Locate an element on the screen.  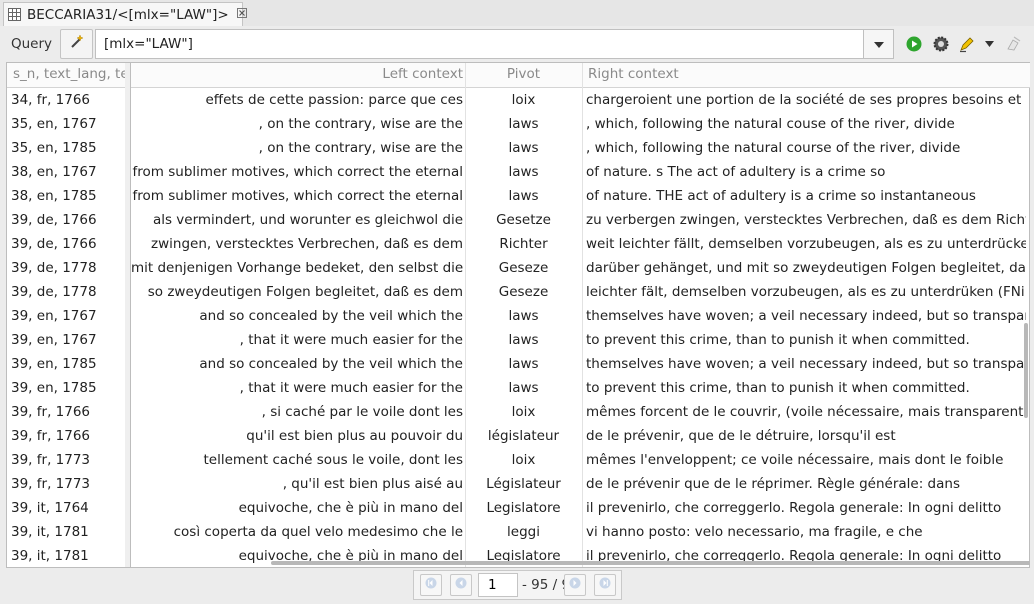
query-history-dropdown is located at coordinates (879, 44).